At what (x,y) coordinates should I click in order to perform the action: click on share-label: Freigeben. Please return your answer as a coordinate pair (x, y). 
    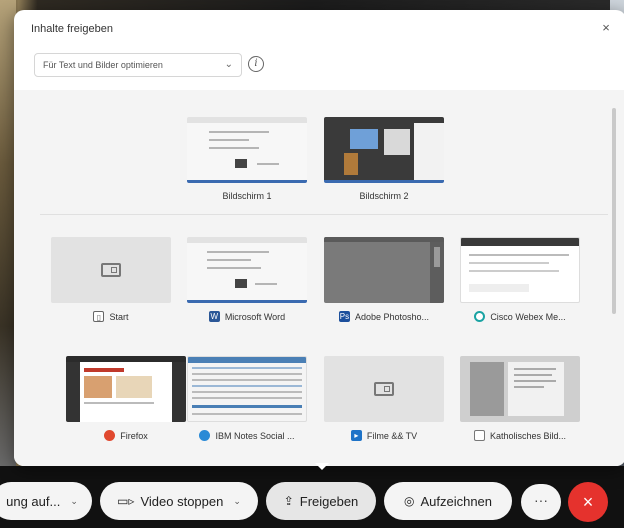
    Looking at the image, I should click on (329, 501).